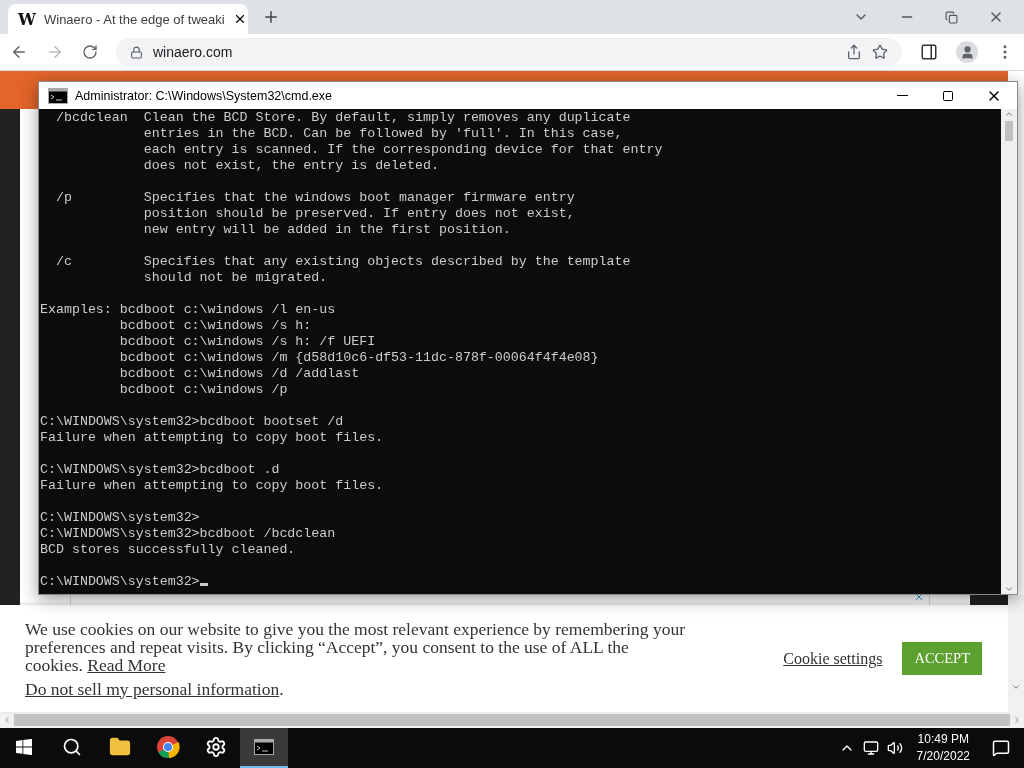 This screenshot has width=1024, height=768. Describe the element at coordinates (402, 150) in the screenshot. I see `console-line: each entry is scanned. If the corresponding device for that entry` at that location.